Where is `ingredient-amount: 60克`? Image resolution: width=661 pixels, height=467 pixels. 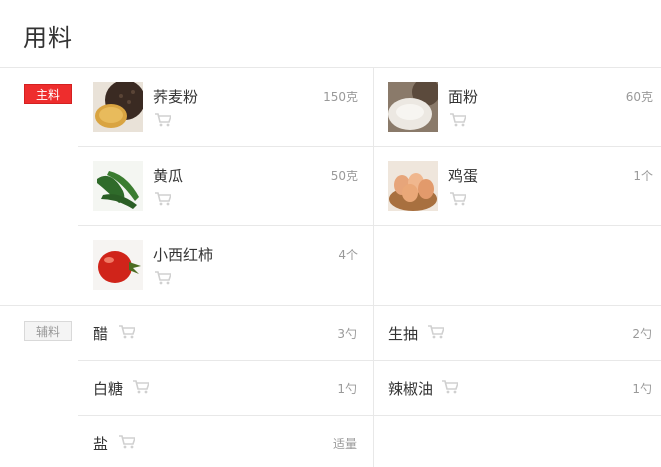 ingredient-amount: 60克 is located at coordinates (639, 97).